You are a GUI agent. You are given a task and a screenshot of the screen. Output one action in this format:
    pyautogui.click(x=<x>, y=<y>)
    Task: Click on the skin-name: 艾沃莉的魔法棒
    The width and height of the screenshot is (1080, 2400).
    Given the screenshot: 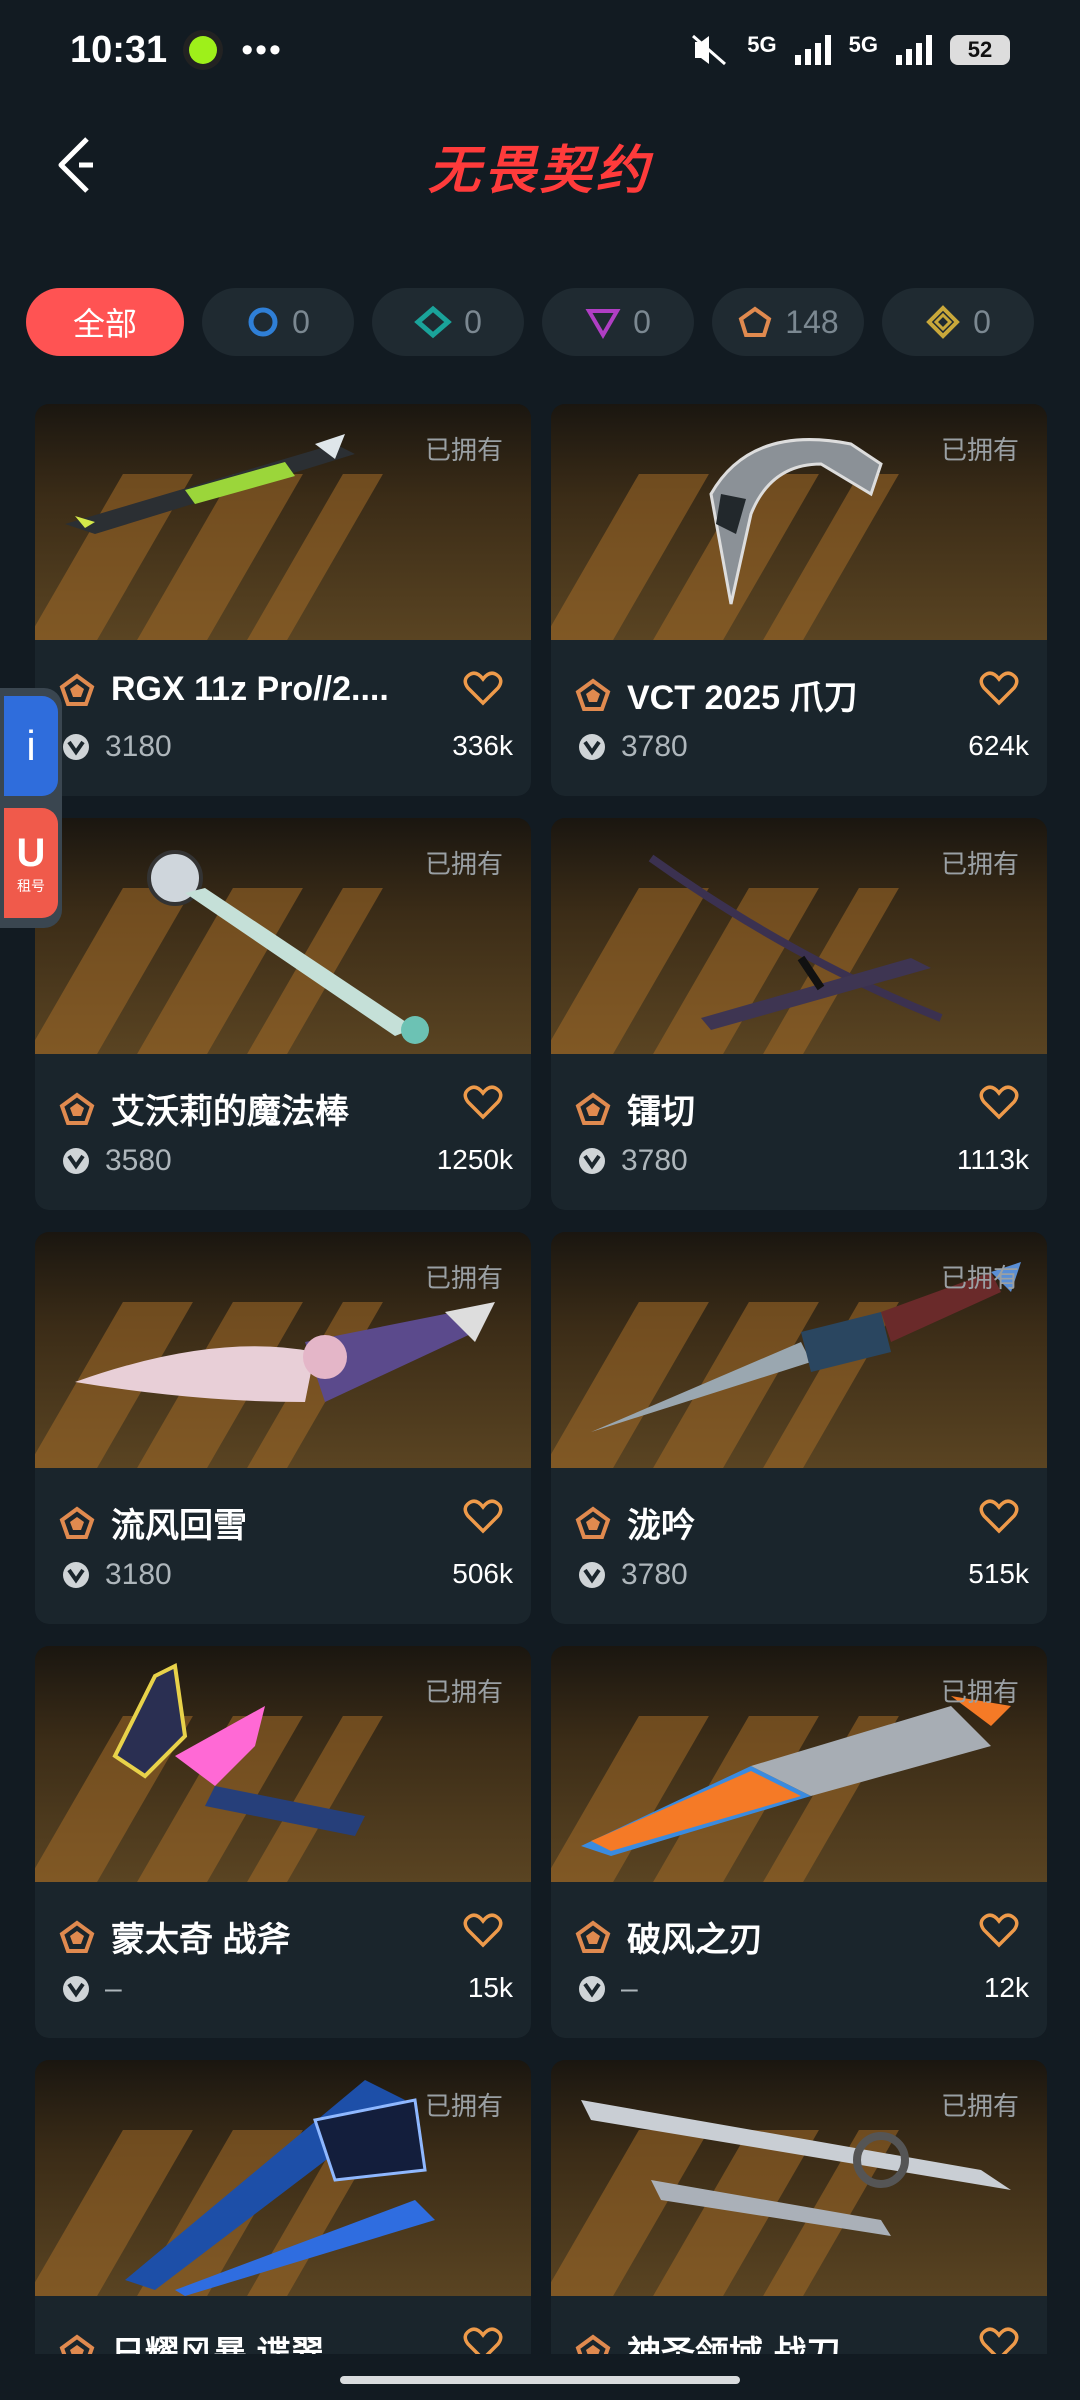 What is the action you would take?
    pyautogui.click(x=230, y=1112)
    